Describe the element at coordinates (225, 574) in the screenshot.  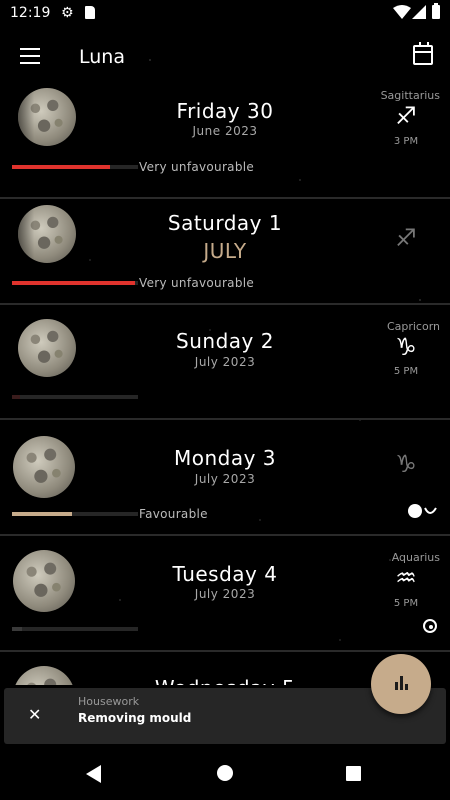
I see `day-title: Tuesday 4` at that location.